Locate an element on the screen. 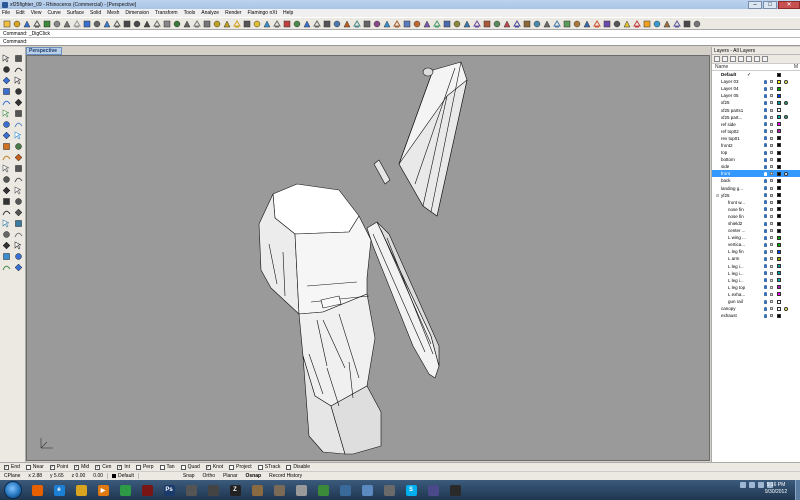 The height and width of the screenshot is (500, 800). material-icon is located at coordinates (786, 117).